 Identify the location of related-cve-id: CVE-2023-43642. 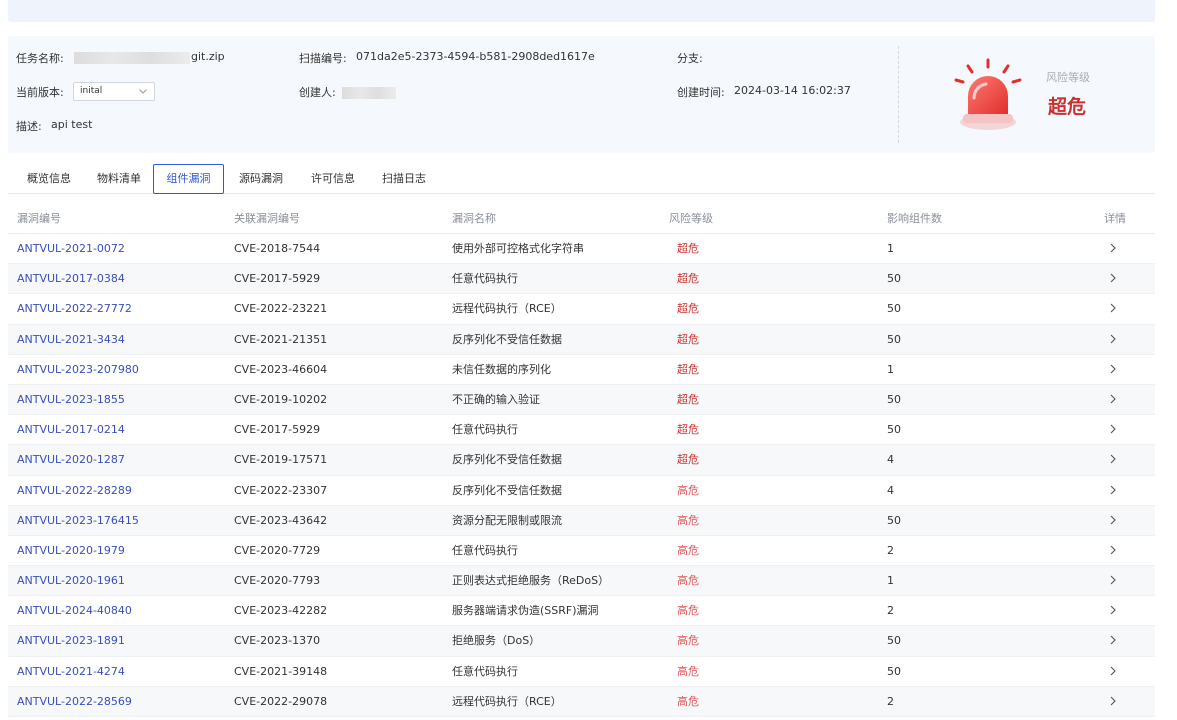
(281, 520).